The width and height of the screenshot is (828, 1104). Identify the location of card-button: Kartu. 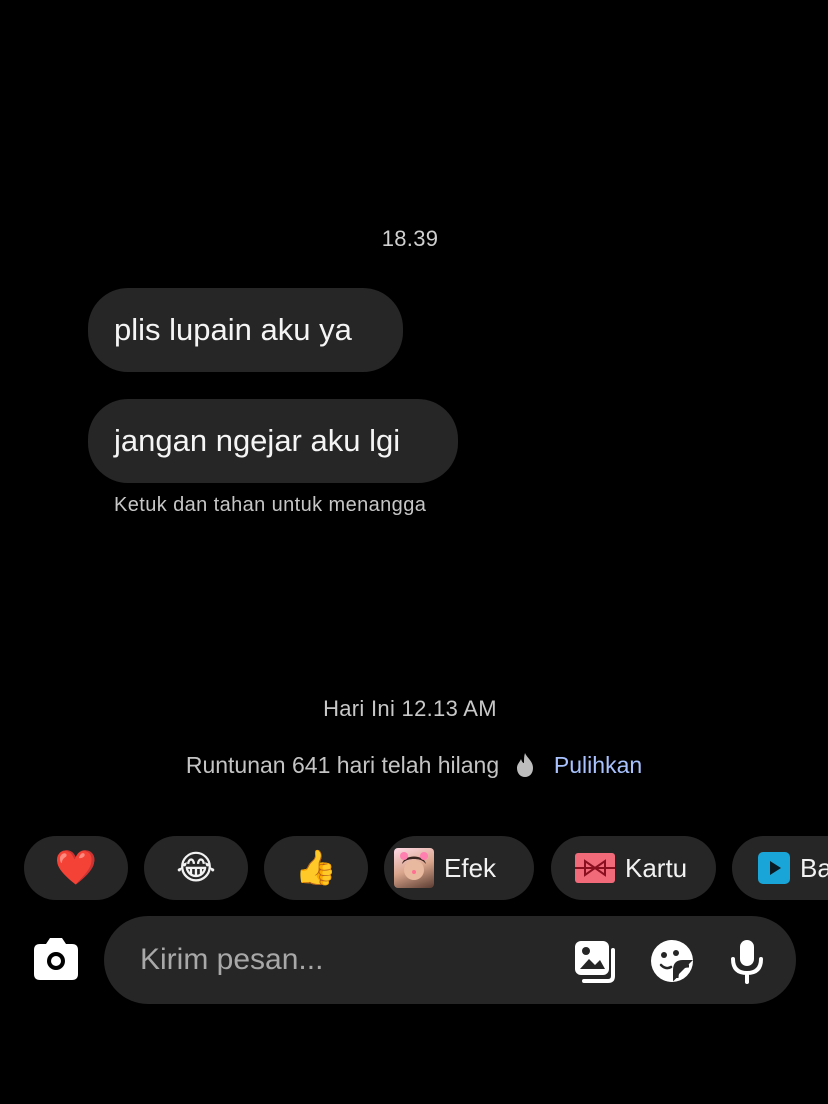
(633, 868).